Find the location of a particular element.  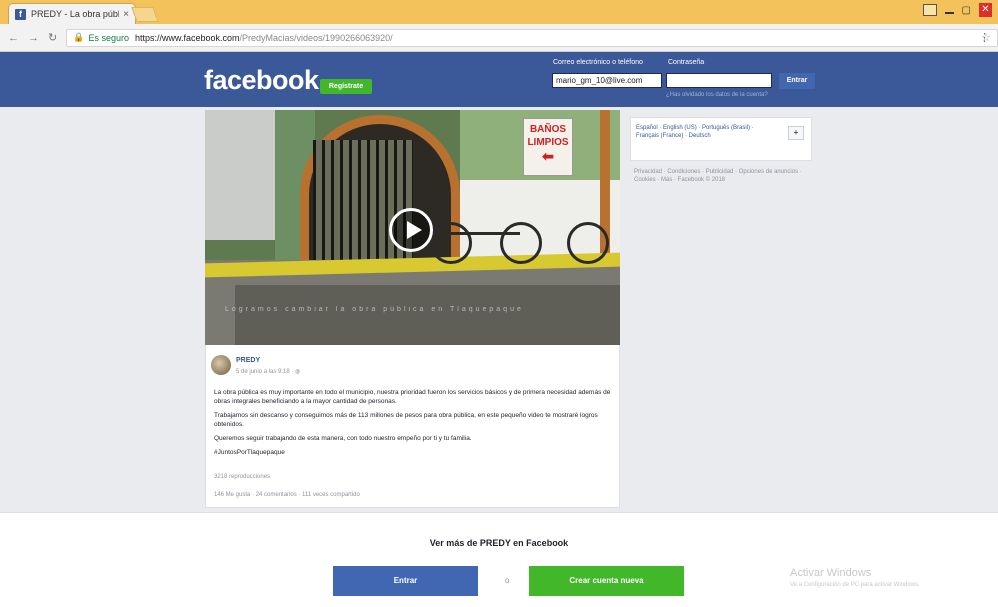

window-controls: ▢ ✕ is located at coordinates (957, 10).